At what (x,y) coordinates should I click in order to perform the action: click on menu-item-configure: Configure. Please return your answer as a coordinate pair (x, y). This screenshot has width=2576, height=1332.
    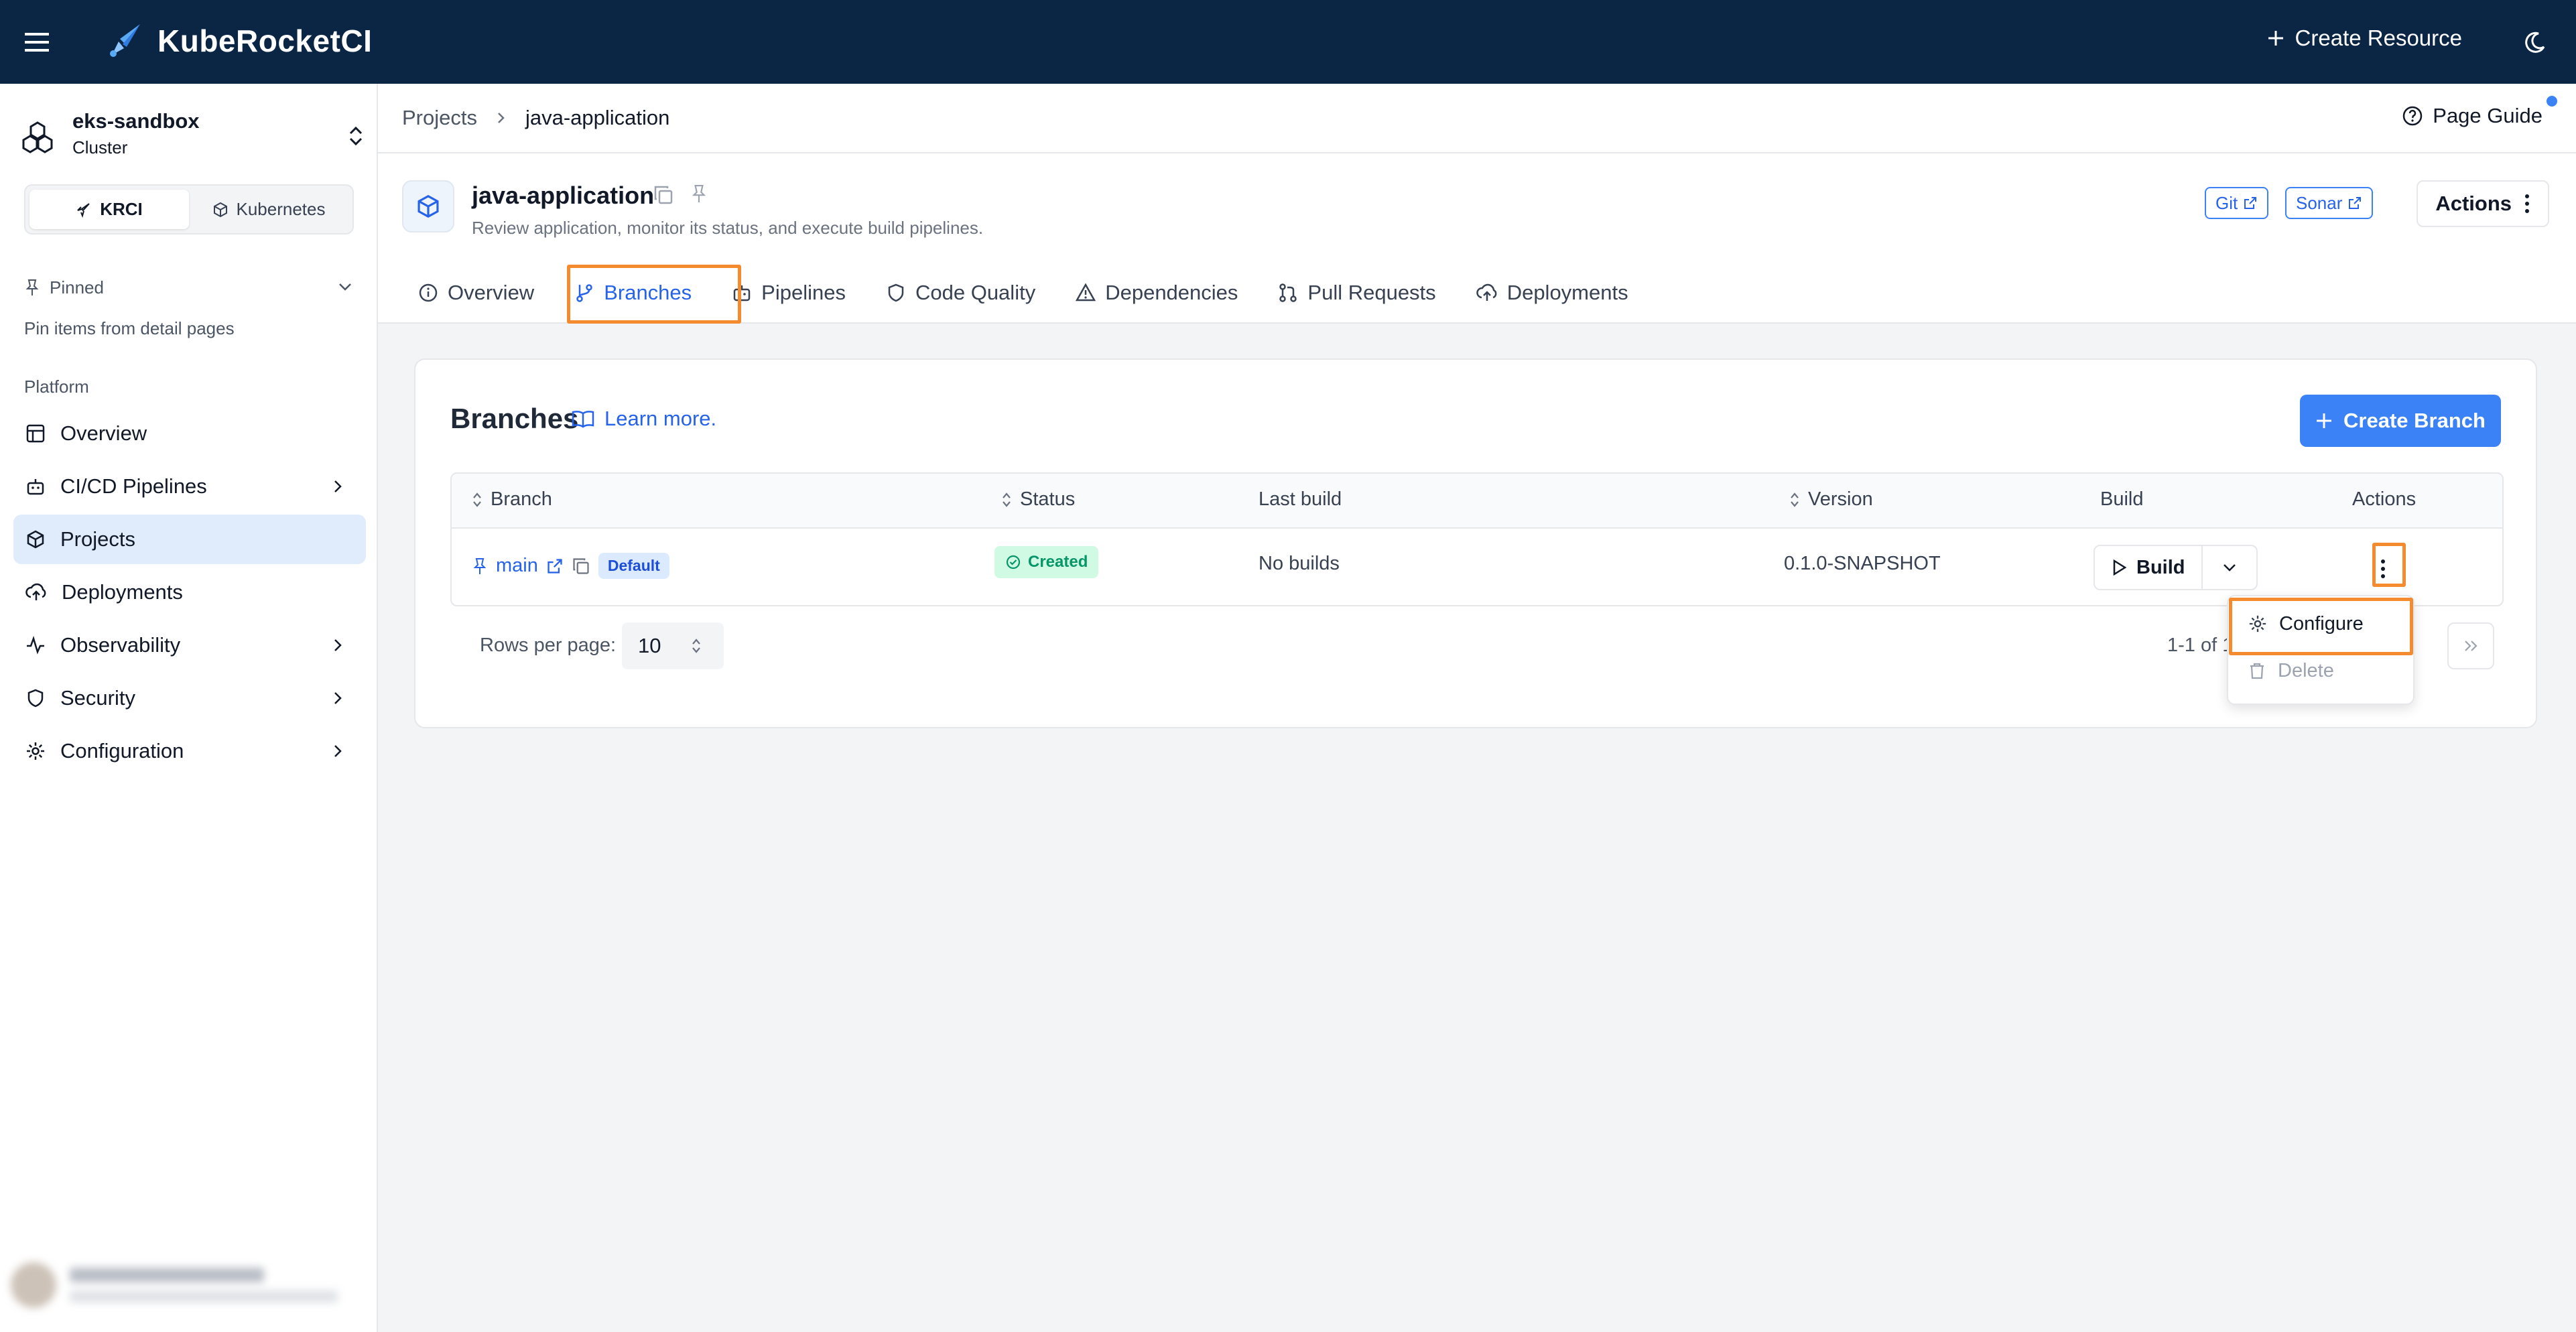
    Looking at the image, I should click on (2322, 624).